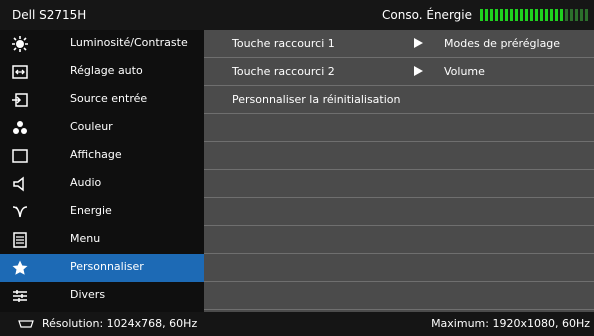 The width and height of the screenshot is (594, 336). I want to click on menu-item-personalize: Personnaliser, so click(102, 268).